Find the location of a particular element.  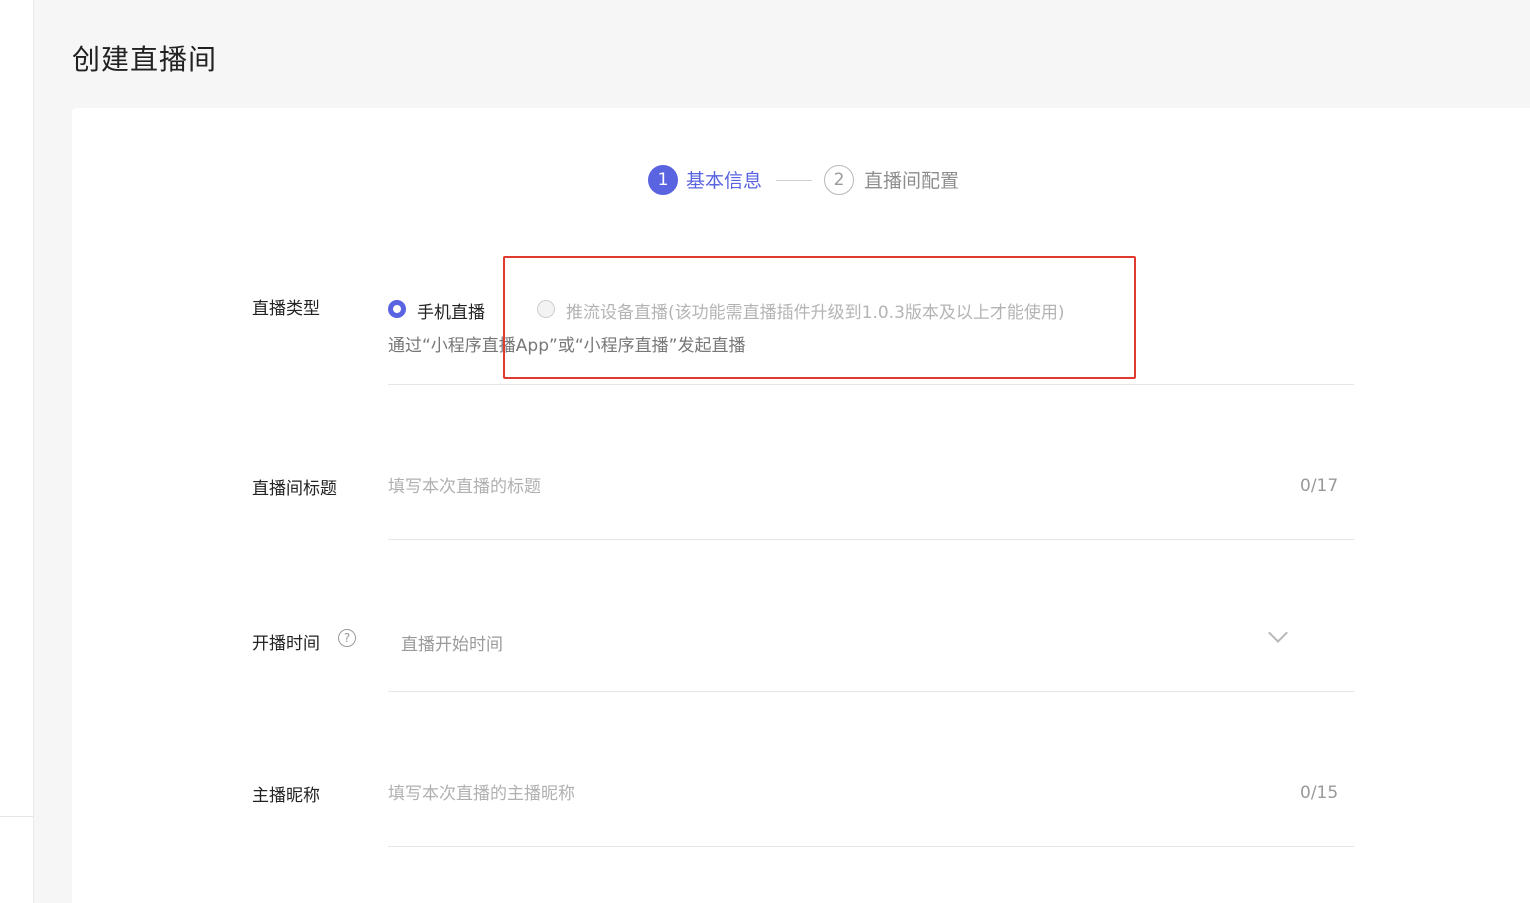

start-time-divider is located at coordinates (871, 691).